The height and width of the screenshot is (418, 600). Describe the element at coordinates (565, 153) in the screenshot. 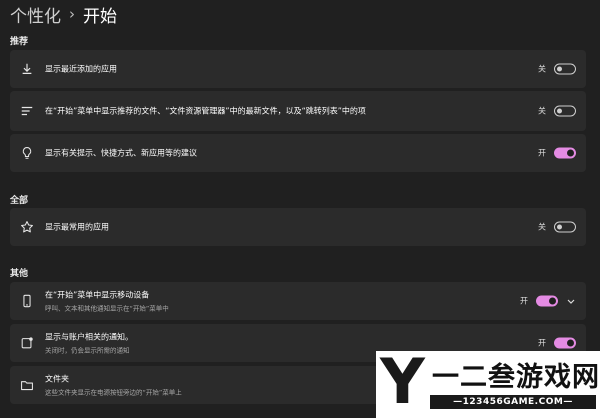

I see `tips-toggle` at that location.